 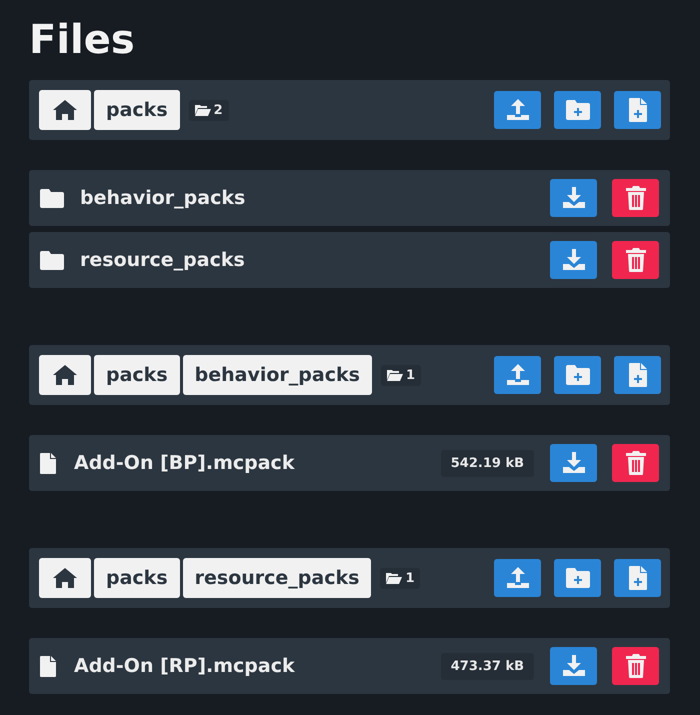 I want to click on file-size: 542.19 kB, so click(x=487, y=463).